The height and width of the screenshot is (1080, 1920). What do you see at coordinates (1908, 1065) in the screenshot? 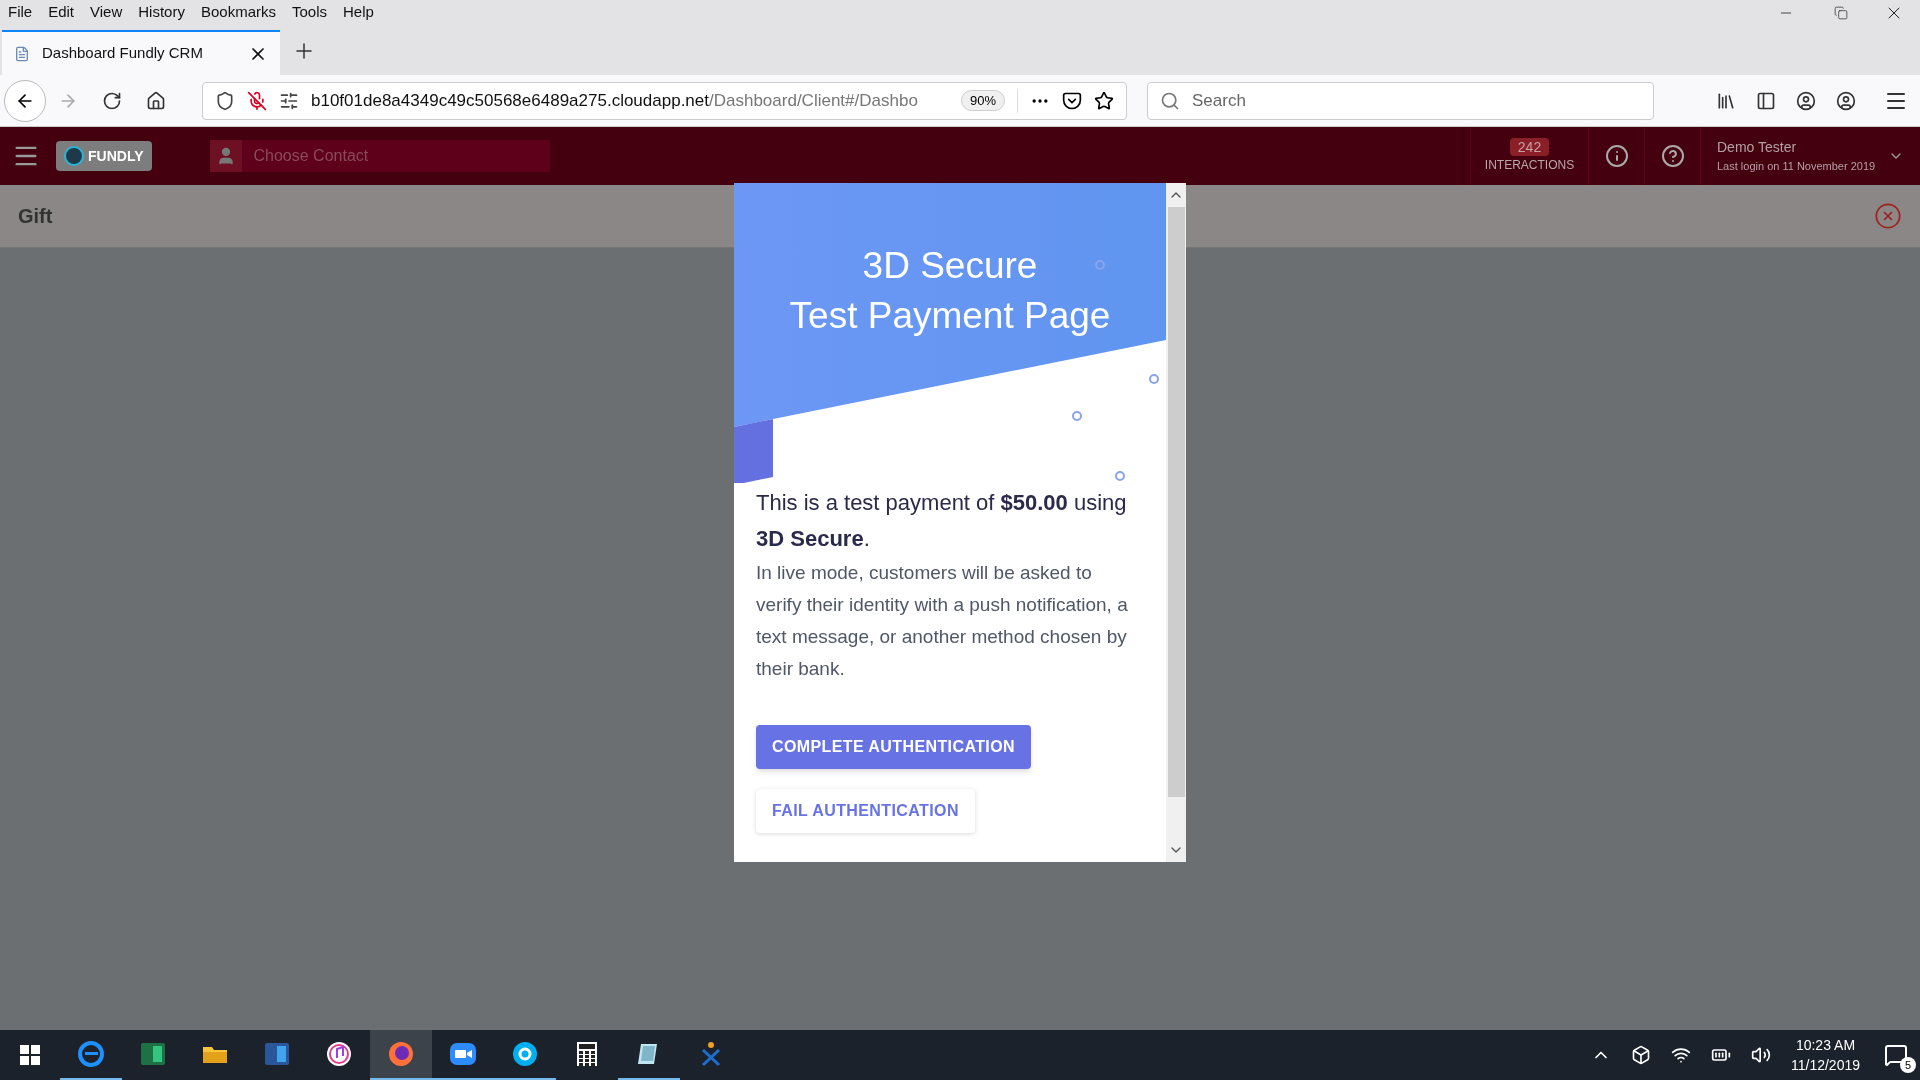
I see `notification-count: 5` at bounding box center [1908, 1065].